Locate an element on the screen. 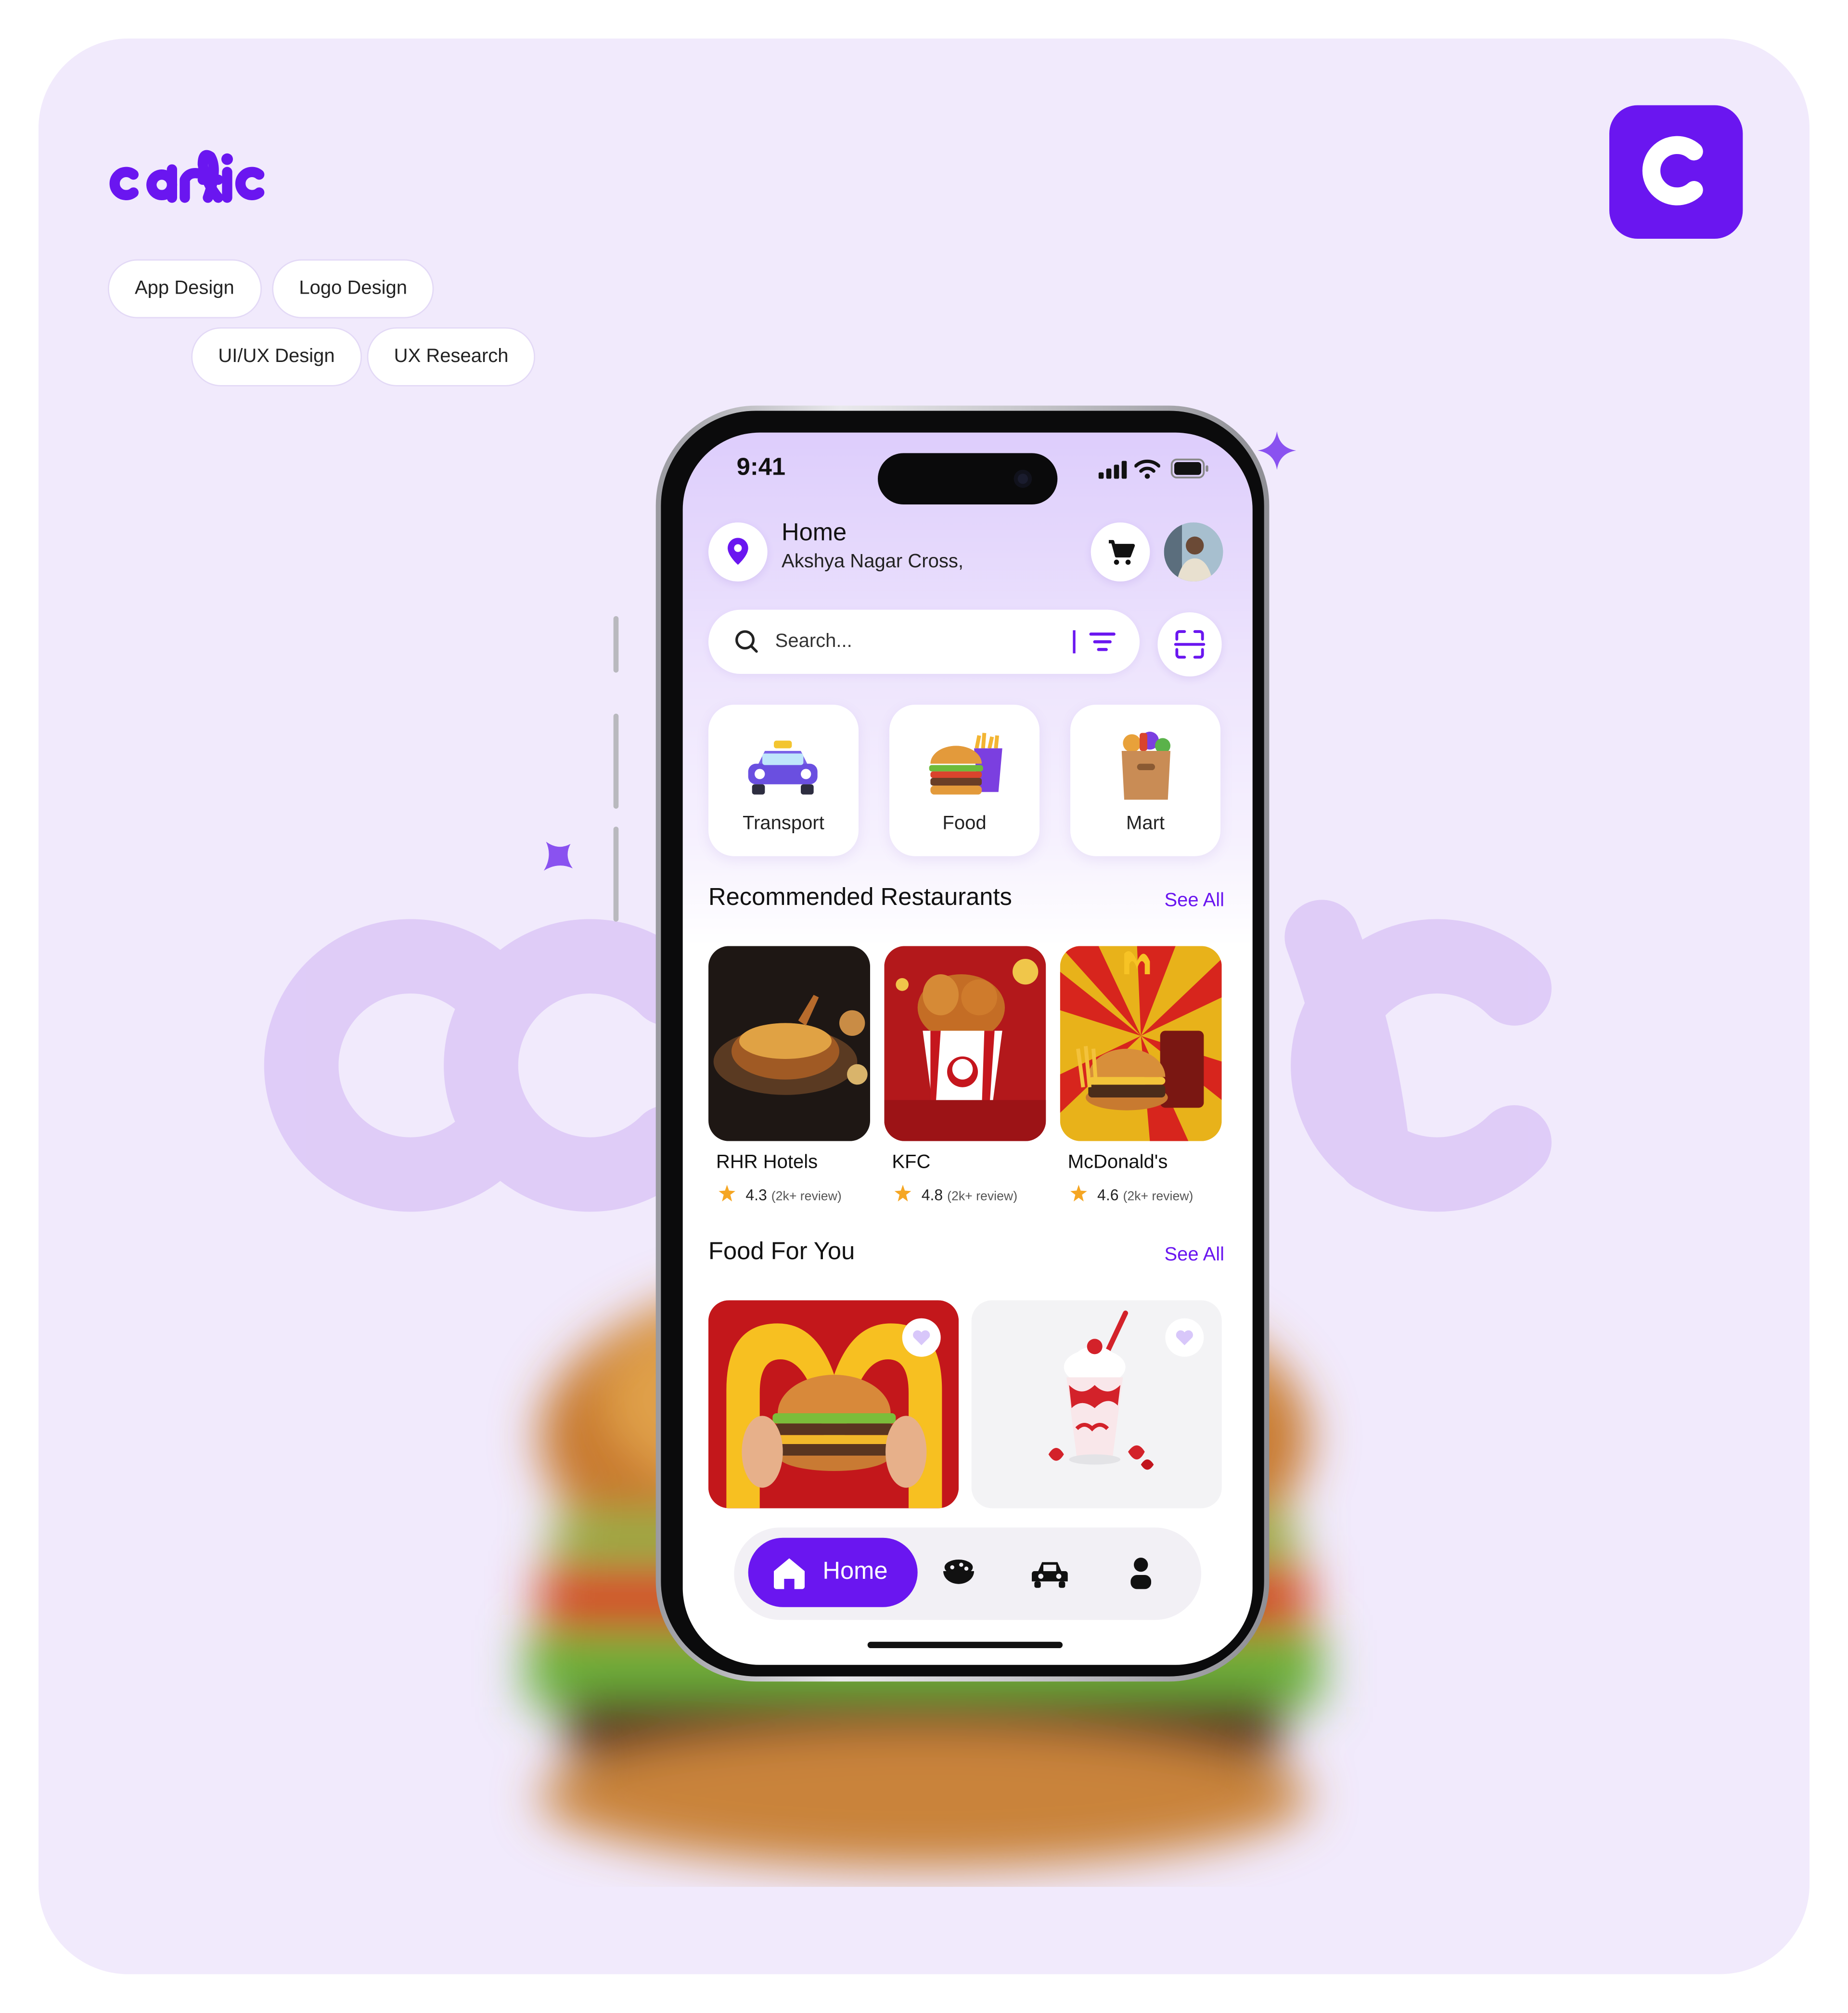  section-title-food-for-you: Food For You is located at coordinates (781, 1252).